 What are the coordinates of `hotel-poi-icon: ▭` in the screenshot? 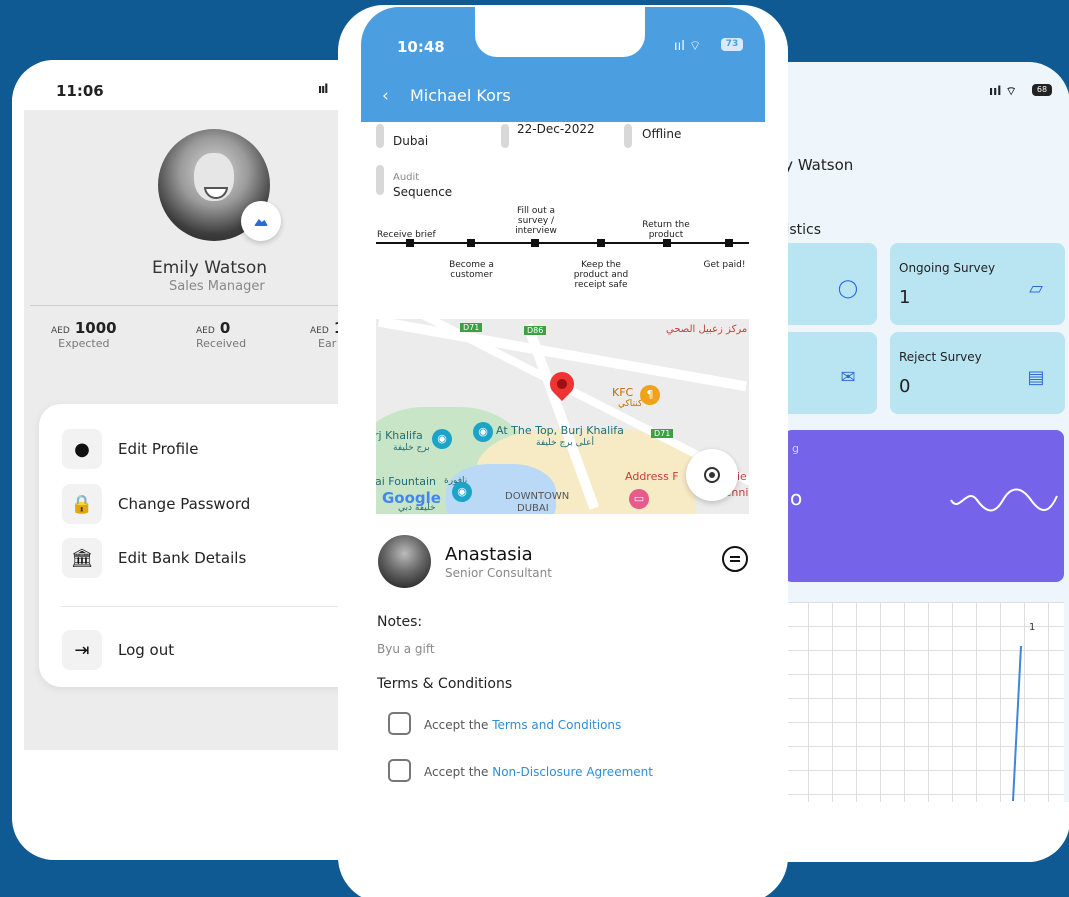 It's located at (639, 499).